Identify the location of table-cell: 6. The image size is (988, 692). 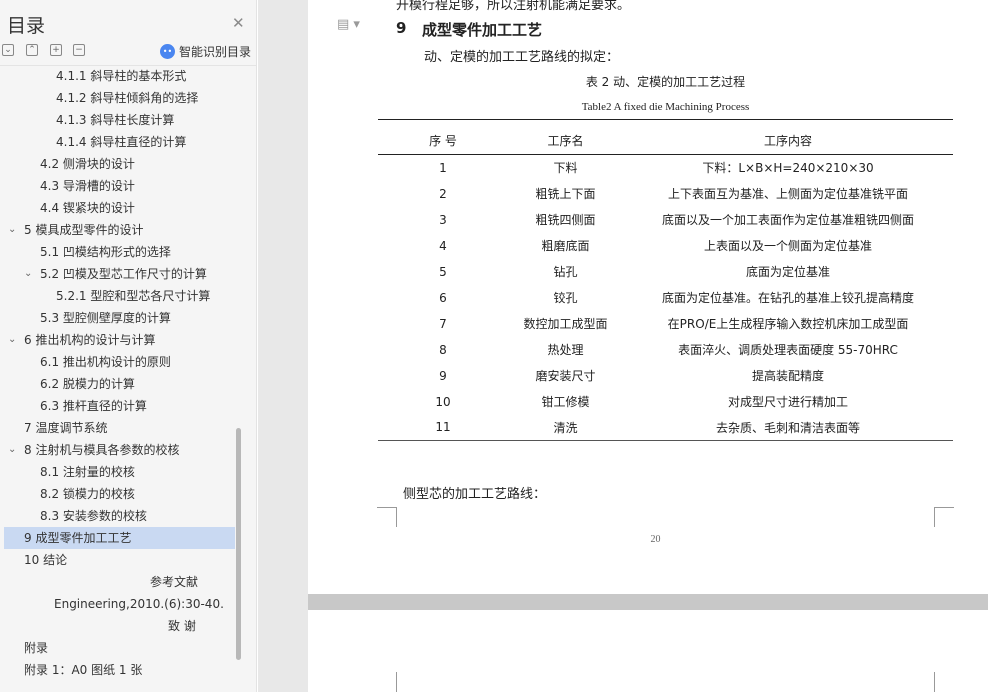
(443, 297).